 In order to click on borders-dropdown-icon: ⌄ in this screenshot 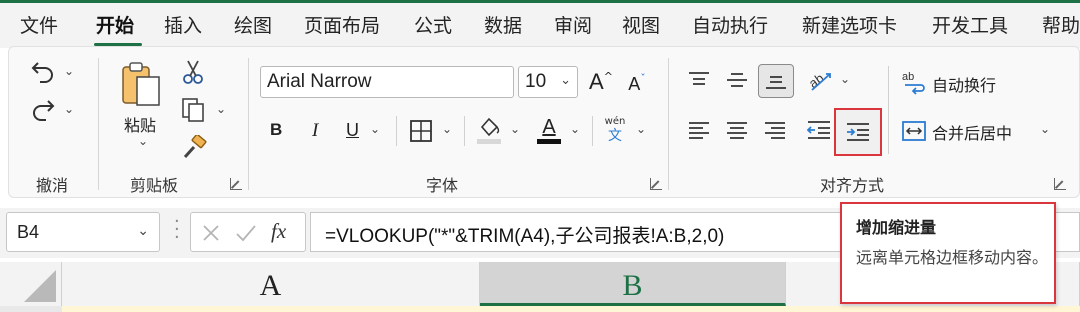, I will do `click(447, 129)`.